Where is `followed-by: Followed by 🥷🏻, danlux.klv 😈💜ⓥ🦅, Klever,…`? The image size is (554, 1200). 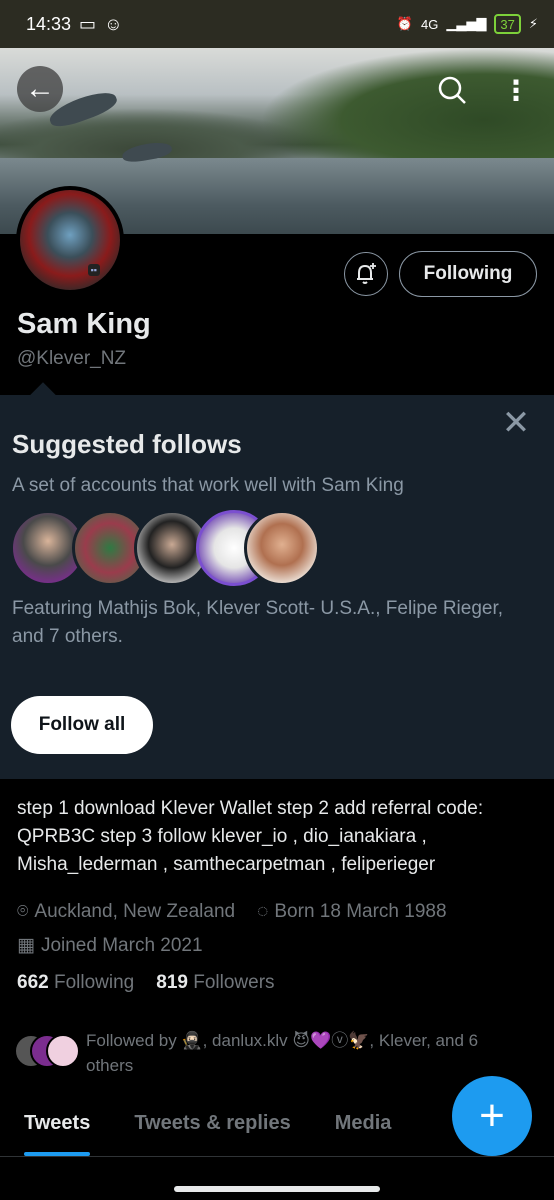
followed-by: Followed by 🥷🏻, danlux.klv 😈💜ⓥ🦅, Klever,… is located at coordinates (274, 1053).